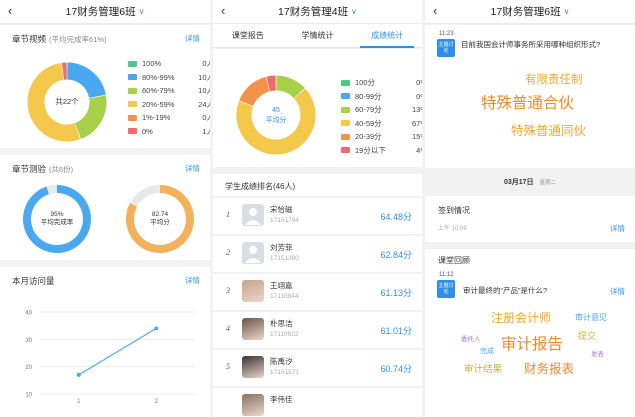 This screenshot has width=635, height=417. I want to click on legend-item: 60-79分 13%, so click(381, 110).